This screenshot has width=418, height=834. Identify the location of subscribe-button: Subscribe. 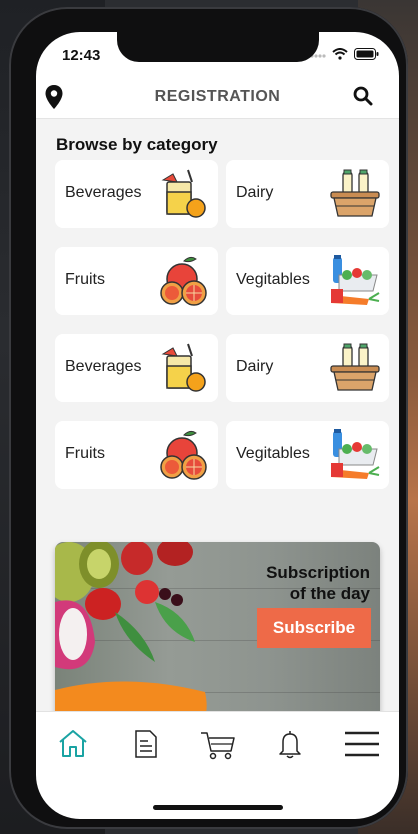
(314, 628).